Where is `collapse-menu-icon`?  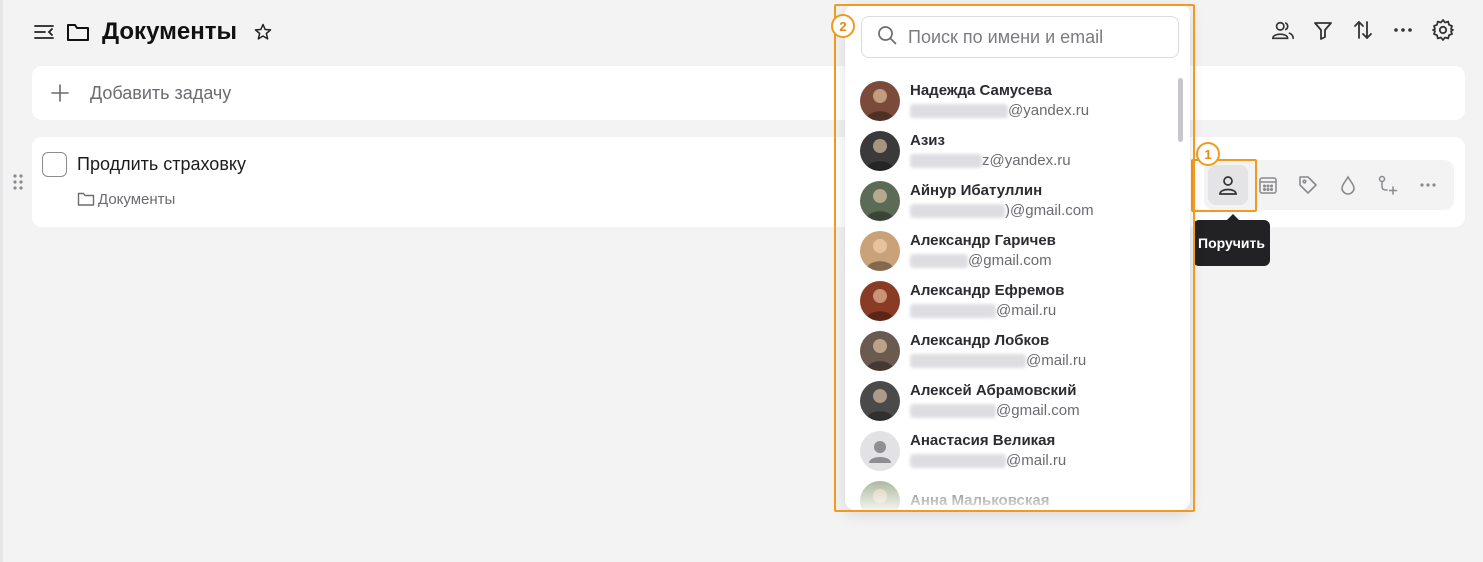
collapse-menu-icon is located at coordinates (44, 32).